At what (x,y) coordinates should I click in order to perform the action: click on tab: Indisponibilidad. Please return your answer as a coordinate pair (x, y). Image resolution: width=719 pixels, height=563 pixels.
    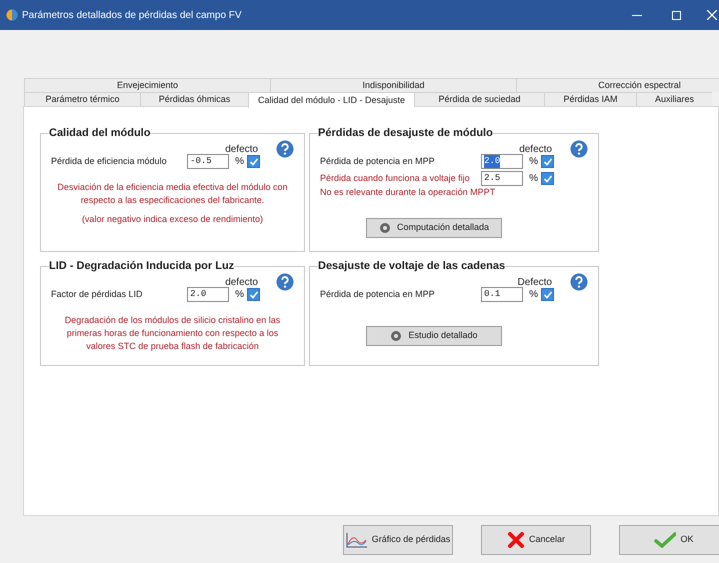
    Looking at the image, I should click on (393, 85).